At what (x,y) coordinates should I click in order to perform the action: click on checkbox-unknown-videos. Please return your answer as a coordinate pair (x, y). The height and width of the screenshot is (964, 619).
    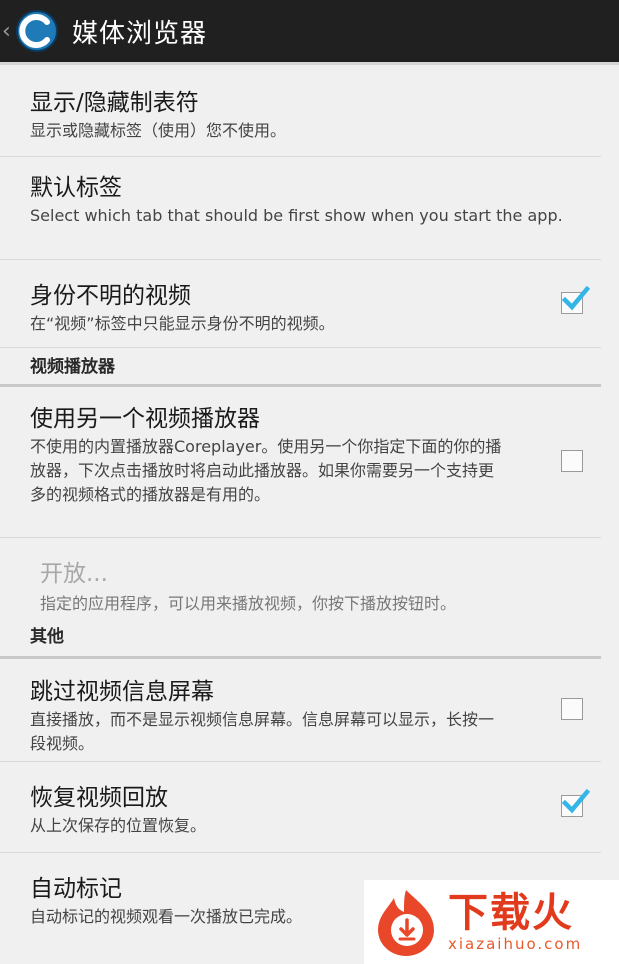
    Looking at the image, I should click on (575, 299).